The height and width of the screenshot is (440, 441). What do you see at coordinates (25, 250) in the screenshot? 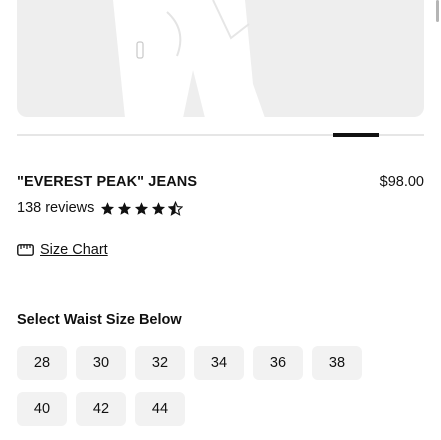
I see `ruler-icon` at bounding box center [25, 250].